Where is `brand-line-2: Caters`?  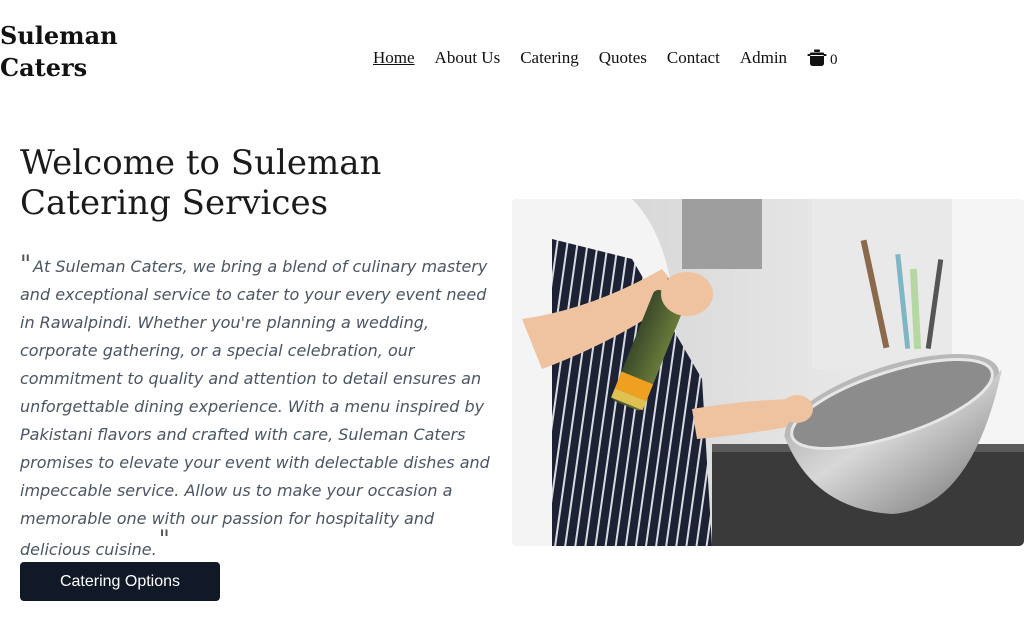 brand-line-2: Caters is located at coordinates (44, 67).